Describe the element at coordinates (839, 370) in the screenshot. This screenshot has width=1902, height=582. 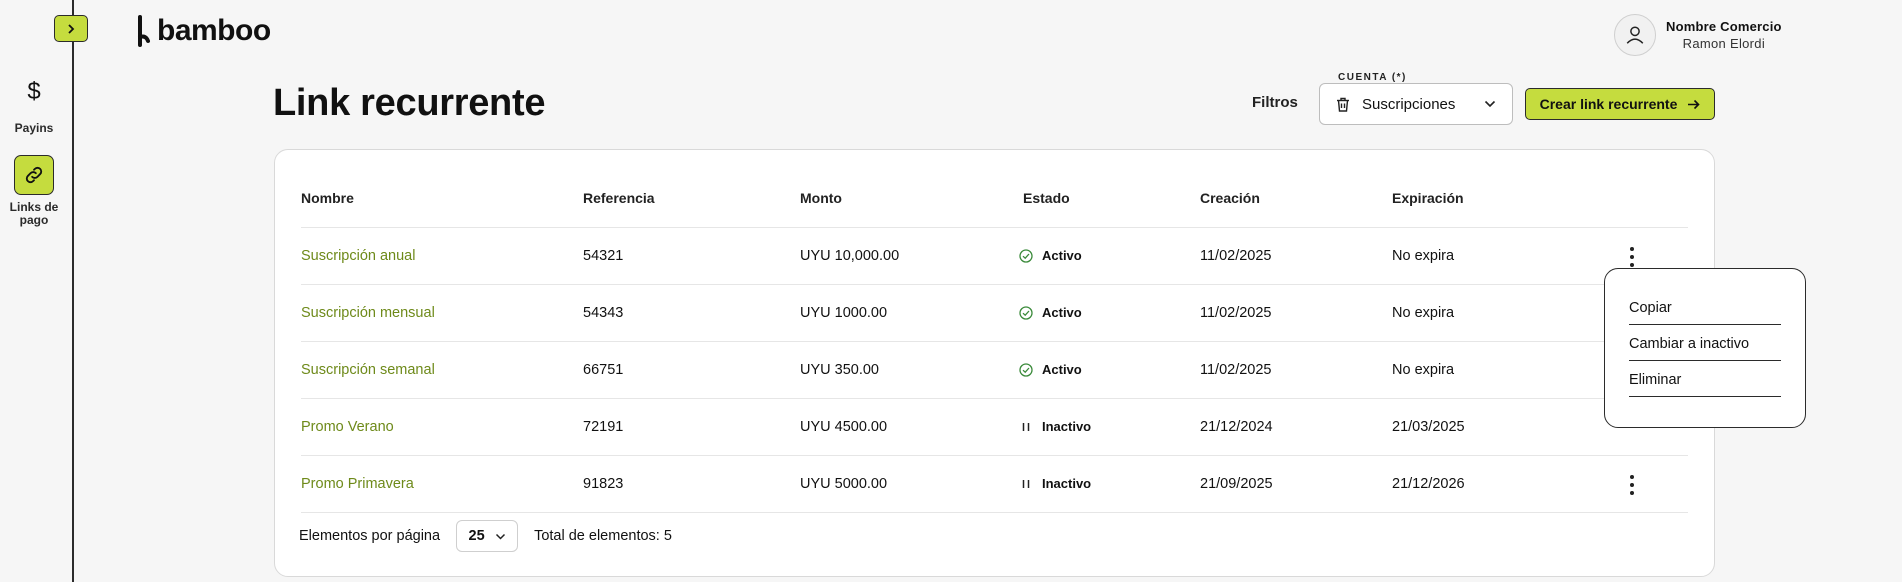
I see `amount-cell: UYU 350.00` at that location.